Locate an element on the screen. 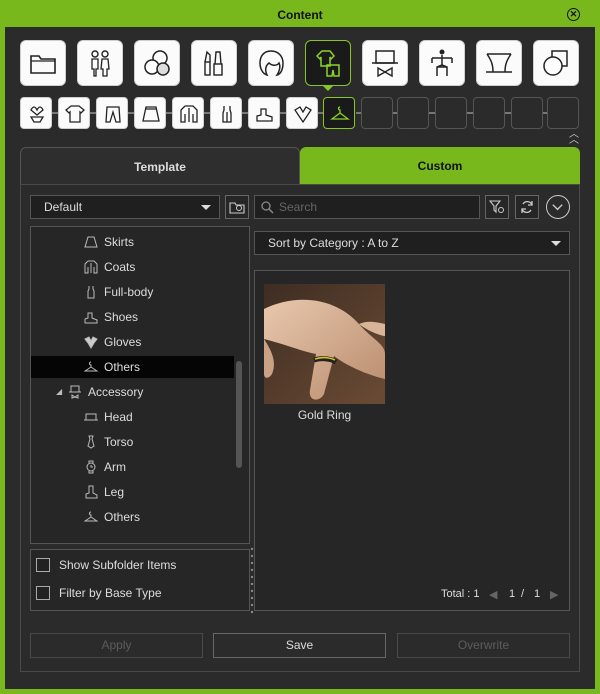 Image resolution: width=600 pixels, height=694 pixels. search-icon is located at coordinates (267, 207).